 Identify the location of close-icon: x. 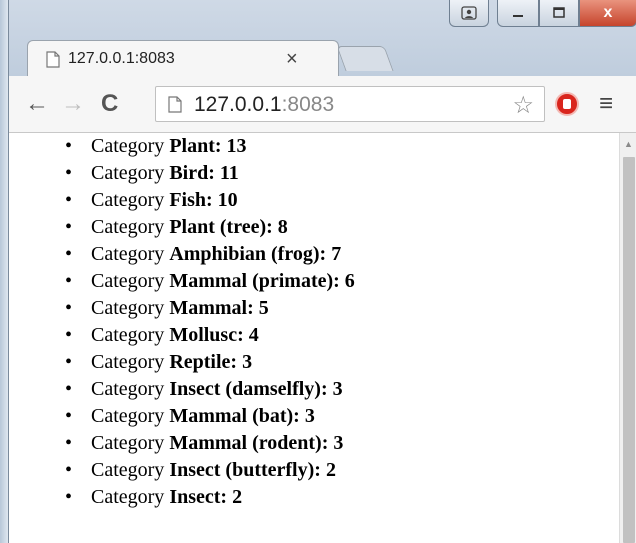
(608, 12).